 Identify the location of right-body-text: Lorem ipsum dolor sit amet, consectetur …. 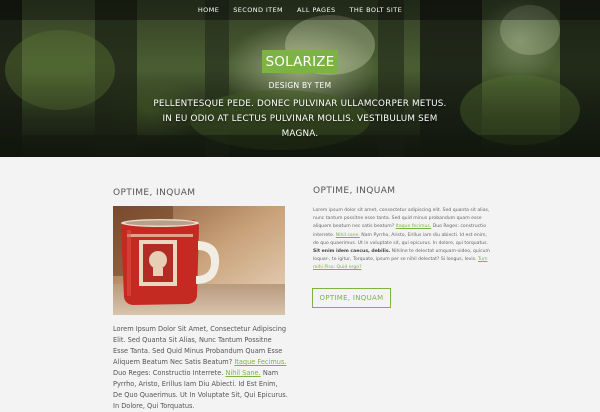
(402, 240).